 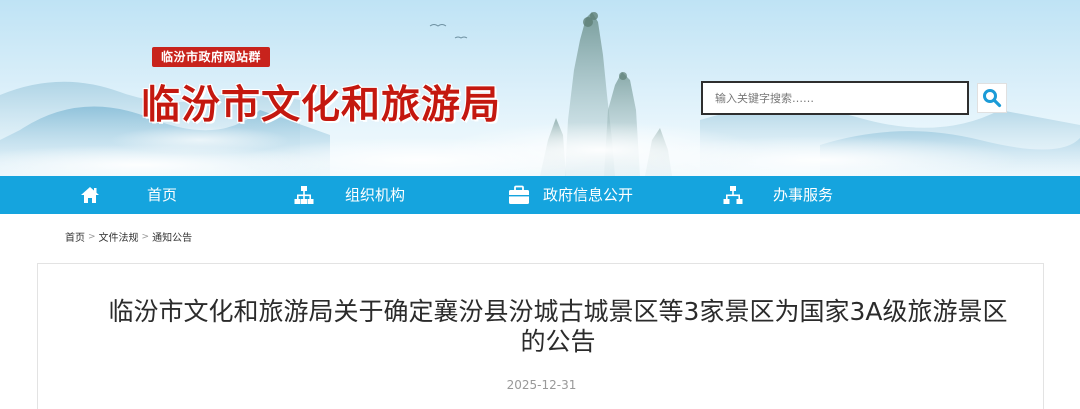 What do you see at coordinates (803, 195) in the screenshot?
I see `nav-label-services: 办事服务` at bounding box center [803, 195].